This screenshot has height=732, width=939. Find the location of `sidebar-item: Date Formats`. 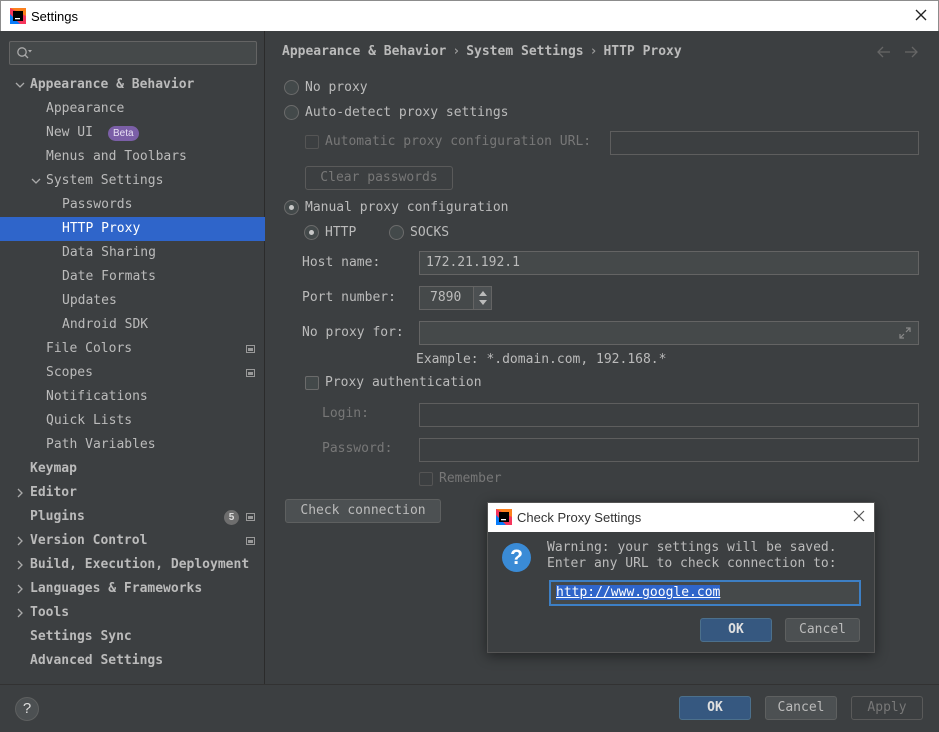

sidebar-item: Date Formats is located at coordinates (132, 277).